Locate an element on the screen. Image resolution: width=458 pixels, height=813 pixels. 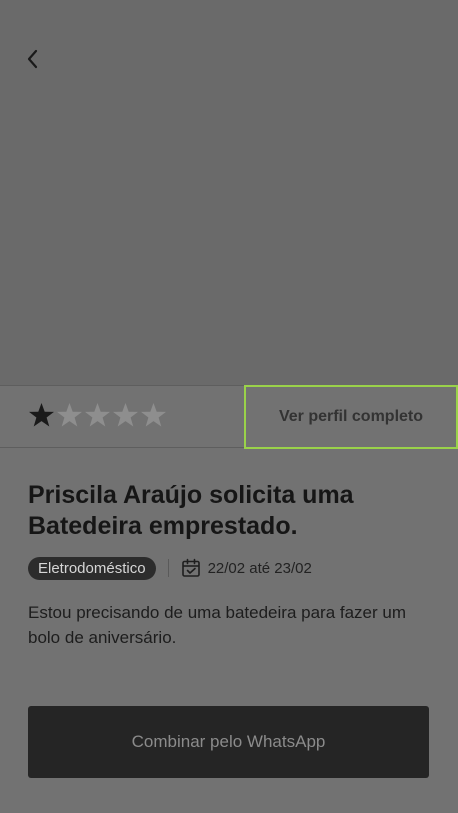
whatsapp-button: Combinar pelo WhatsApp is located at coordinates (228, 742).